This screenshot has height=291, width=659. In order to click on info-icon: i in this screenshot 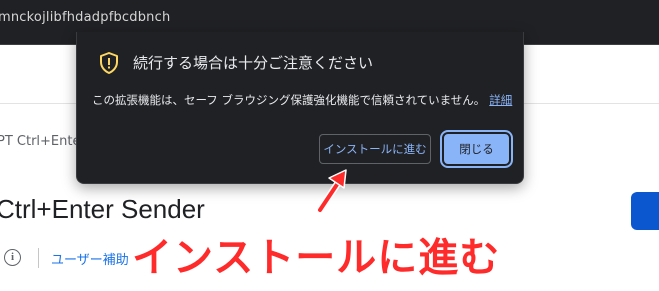, I will do `click(12, 257)`.